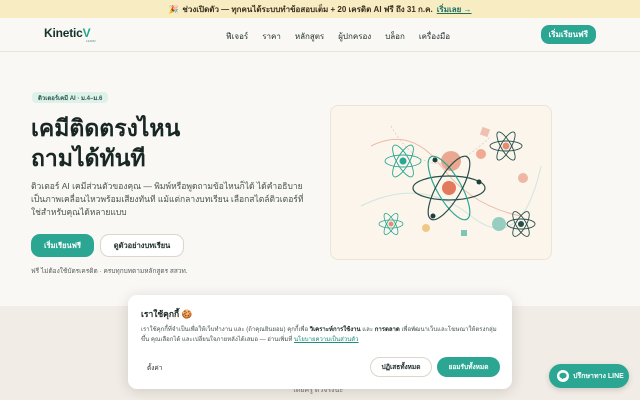 The image size is (640, 400). I want to click on line-chat-label: ปรึกษาทาง LINE, so click(598, 376).